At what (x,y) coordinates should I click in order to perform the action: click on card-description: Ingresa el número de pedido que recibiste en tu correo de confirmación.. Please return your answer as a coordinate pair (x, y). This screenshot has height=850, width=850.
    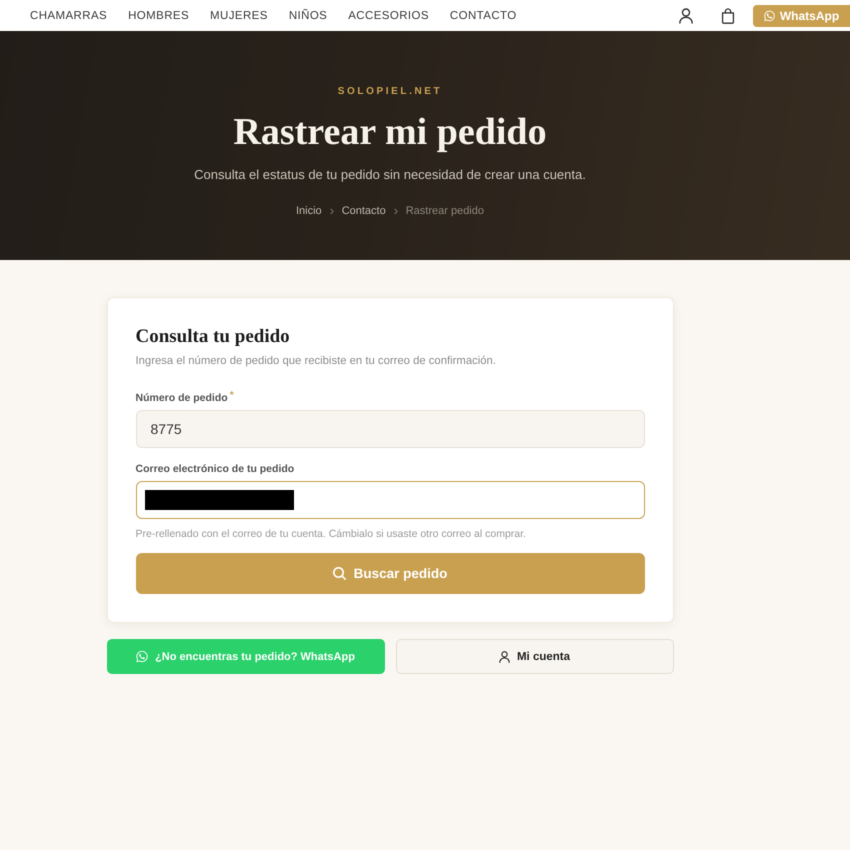
    Looking at the image, I should click on (316, 361).